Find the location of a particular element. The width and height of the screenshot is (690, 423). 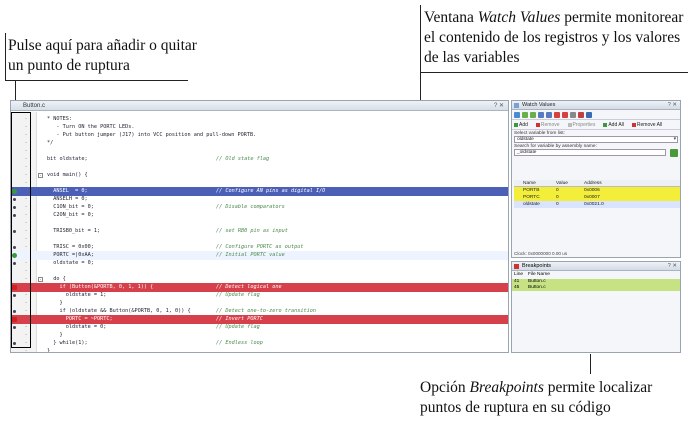

callout-watch-em: Watch Values is located at coordinates (519, 17).